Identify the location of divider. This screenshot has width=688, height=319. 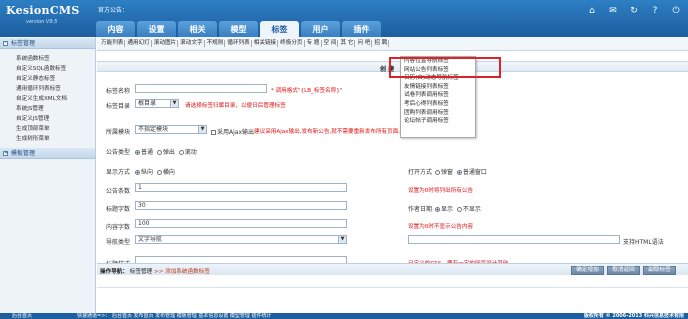
(392, 287).